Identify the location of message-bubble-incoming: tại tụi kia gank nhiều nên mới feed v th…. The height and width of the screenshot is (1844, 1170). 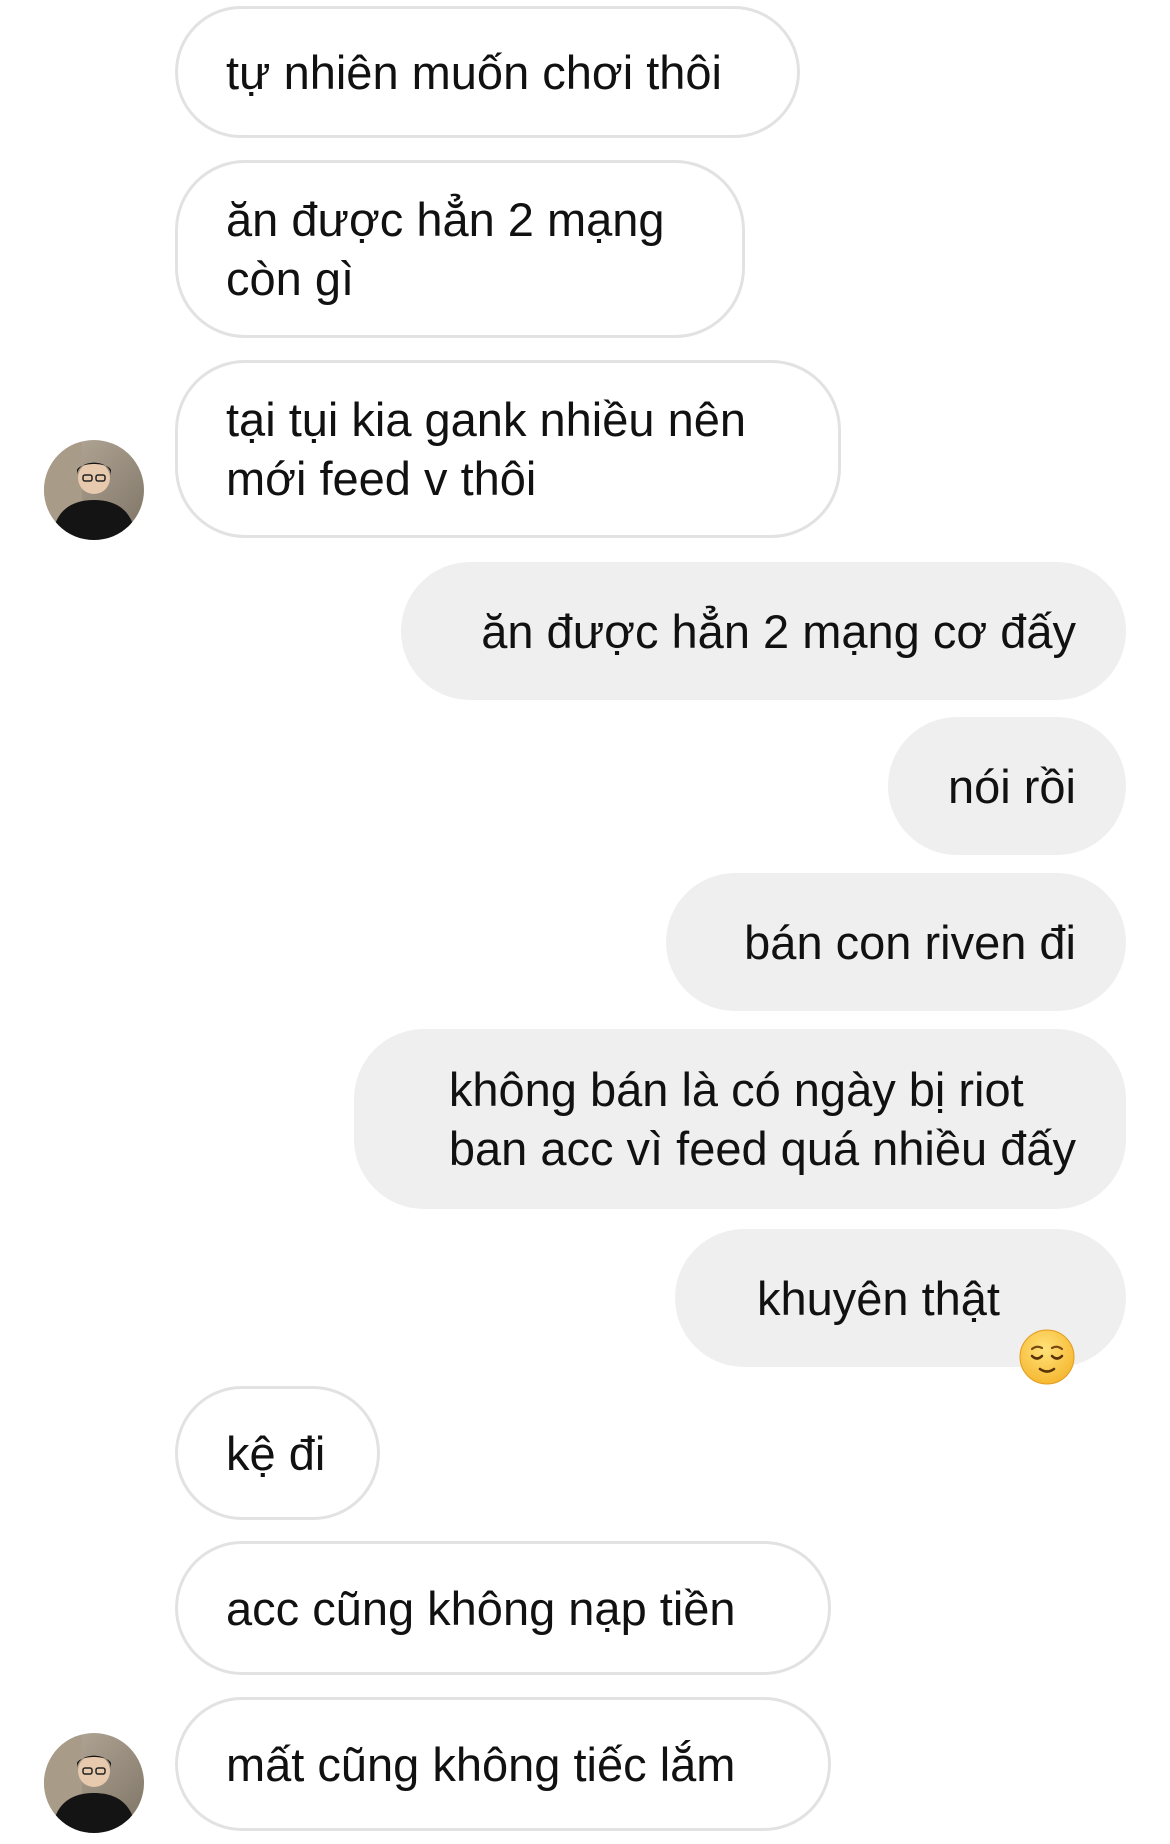
(508, 449).